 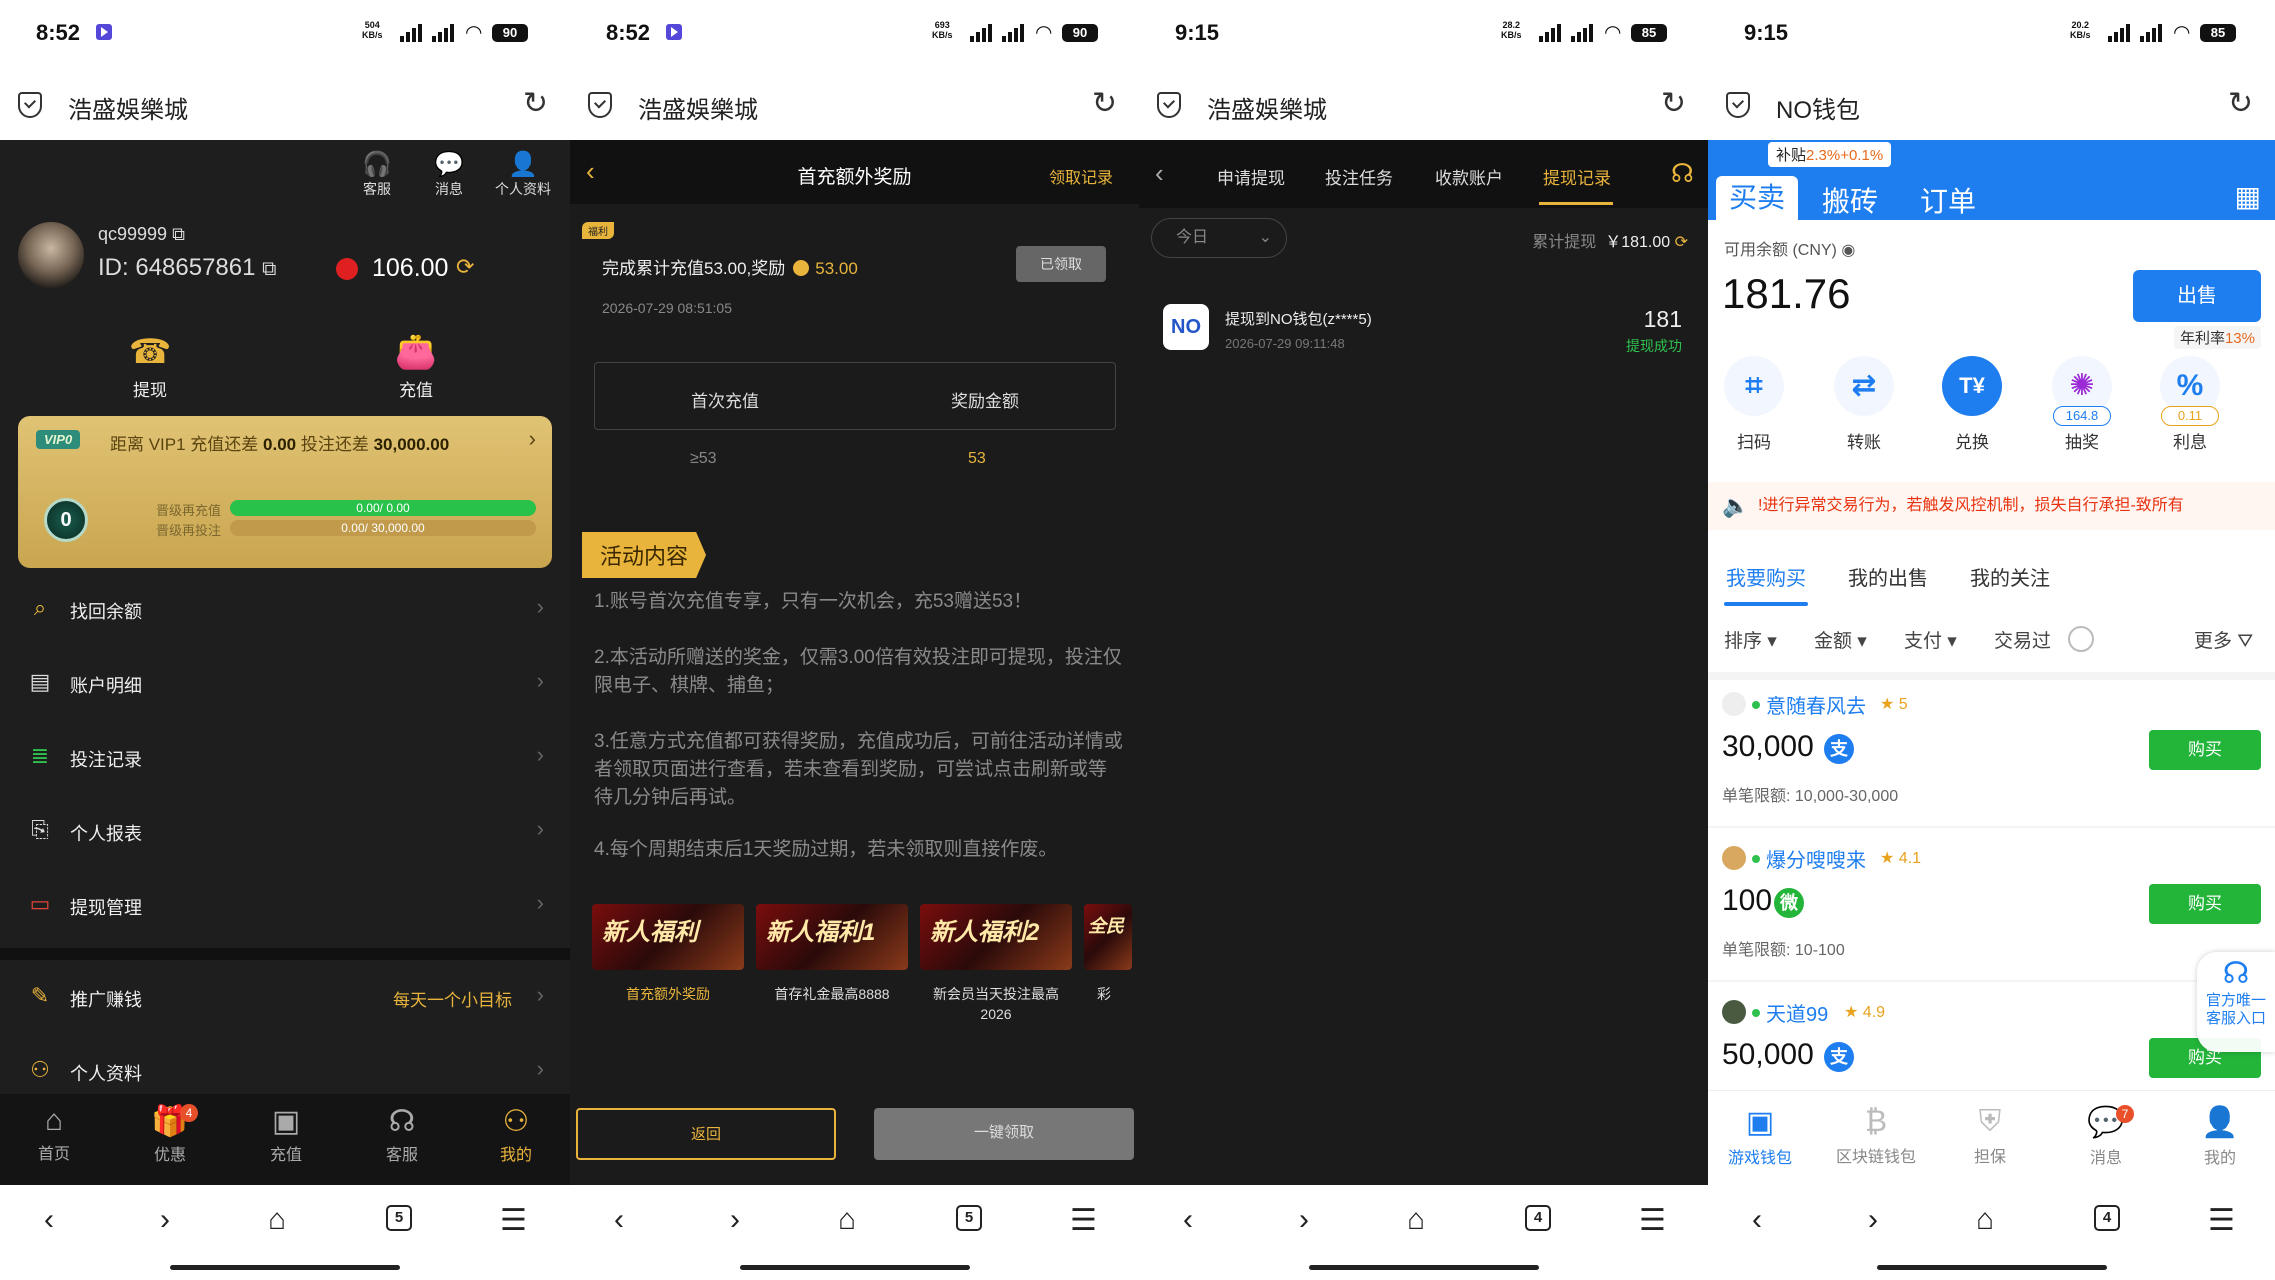 I want to click on system-nav-bar: ‹ › ⌂ 4 ☰, so click(x=1423, y=1232).